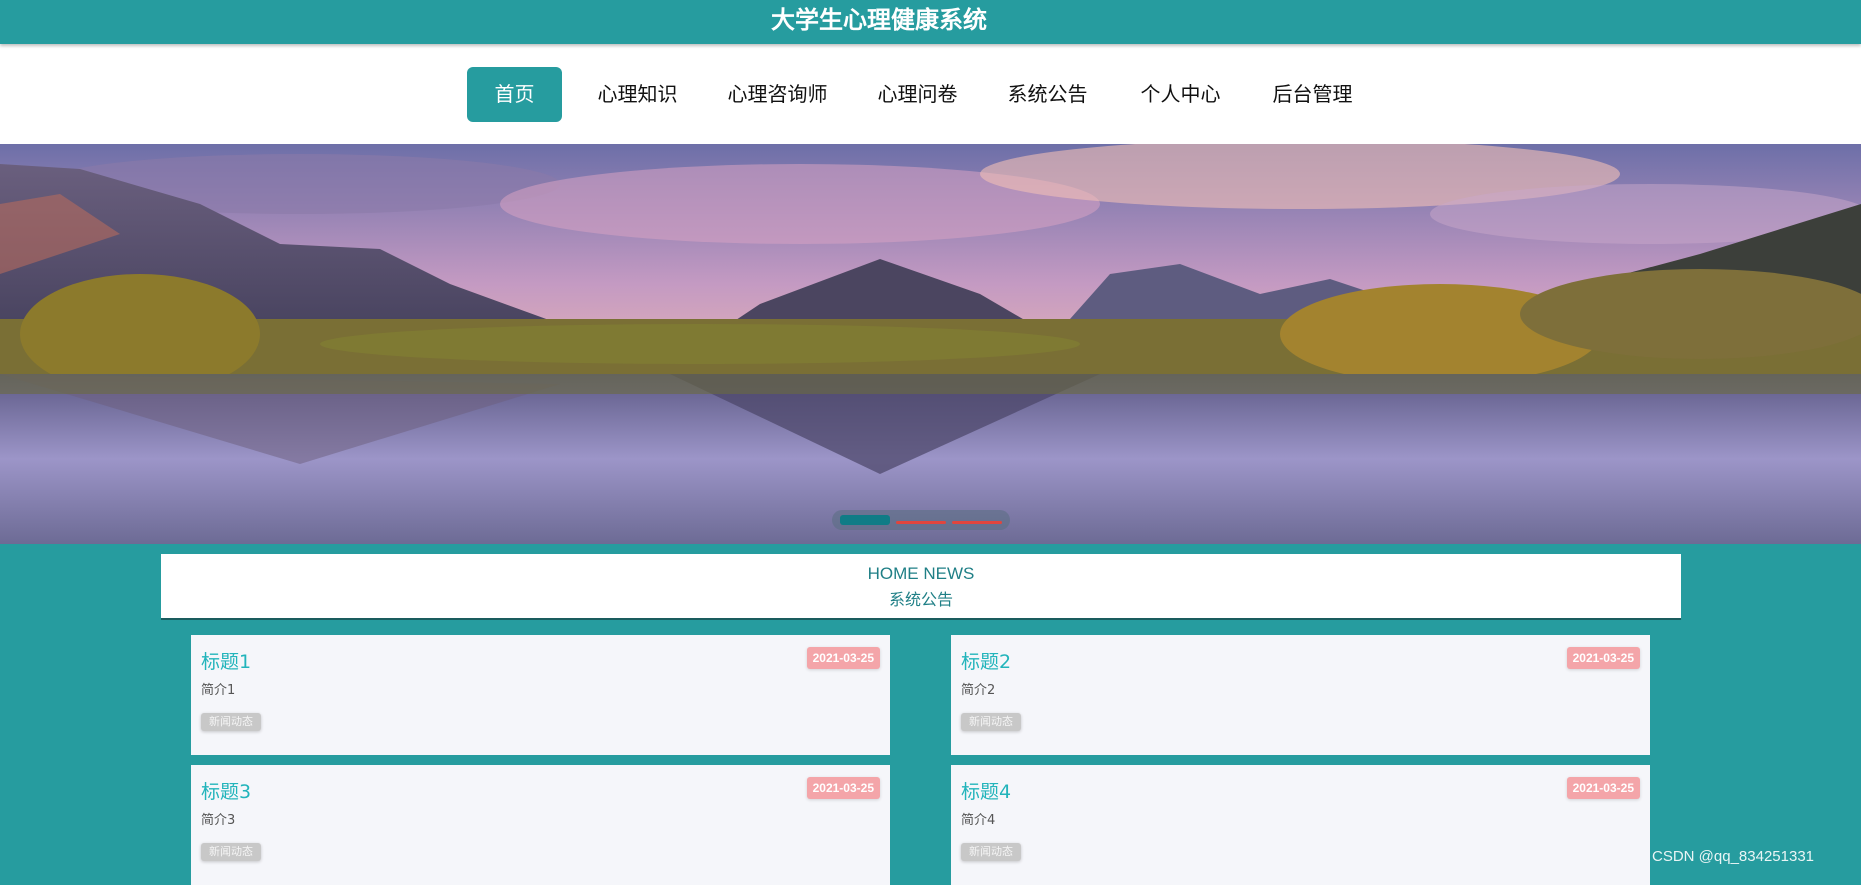  I want to click on watermark: CSDN @qq_834251331, so click(1733, 856).